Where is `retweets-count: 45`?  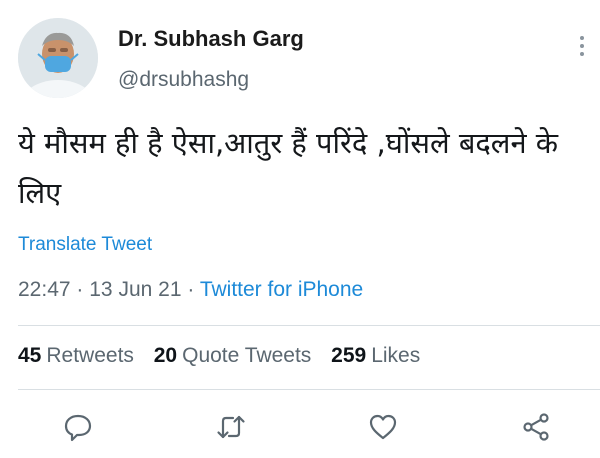
retweets-count: 45 is located at coordinates (30, 355).